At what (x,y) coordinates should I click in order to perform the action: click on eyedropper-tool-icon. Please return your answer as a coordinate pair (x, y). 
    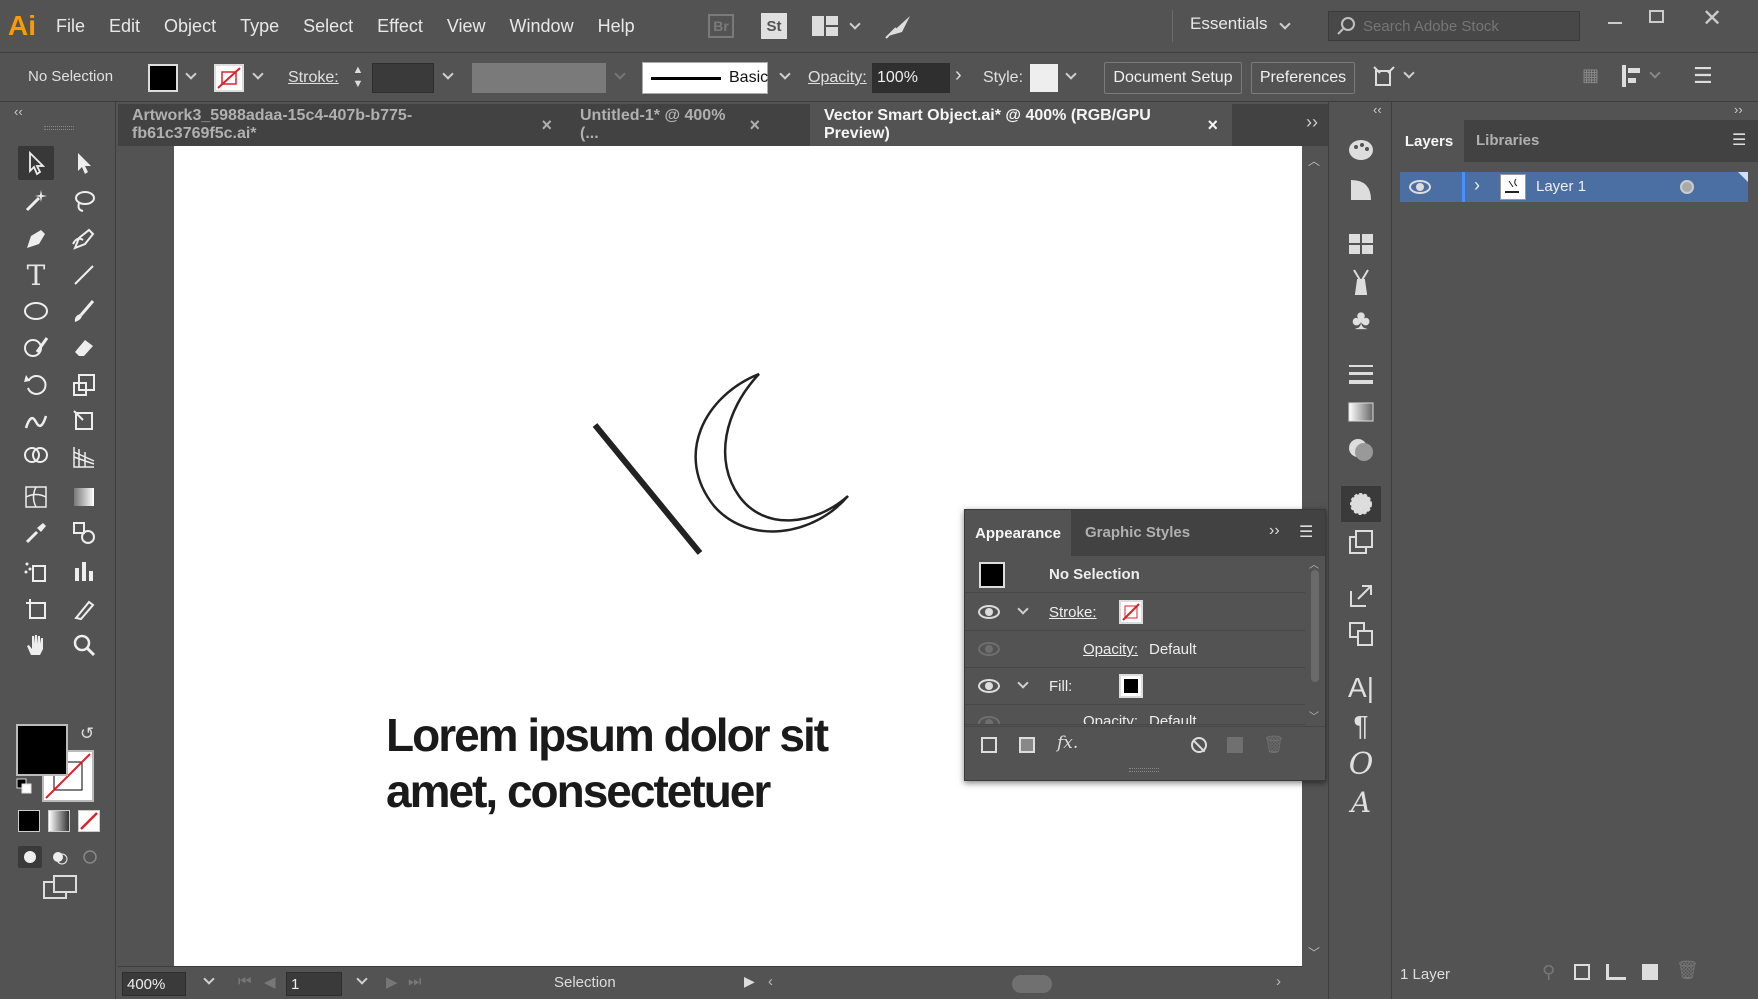
    Looking at the image, I should click on (36, 533).